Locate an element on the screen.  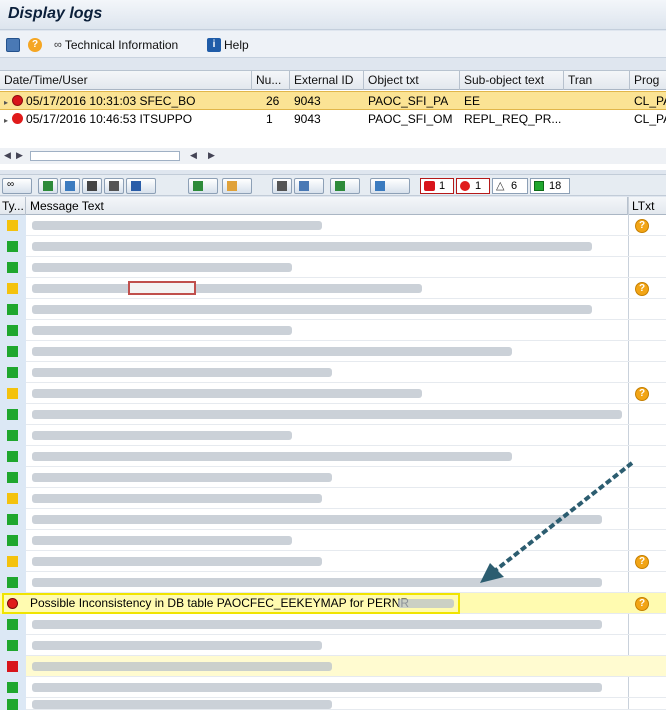
redaction-box is located at coordinates (162, 288).